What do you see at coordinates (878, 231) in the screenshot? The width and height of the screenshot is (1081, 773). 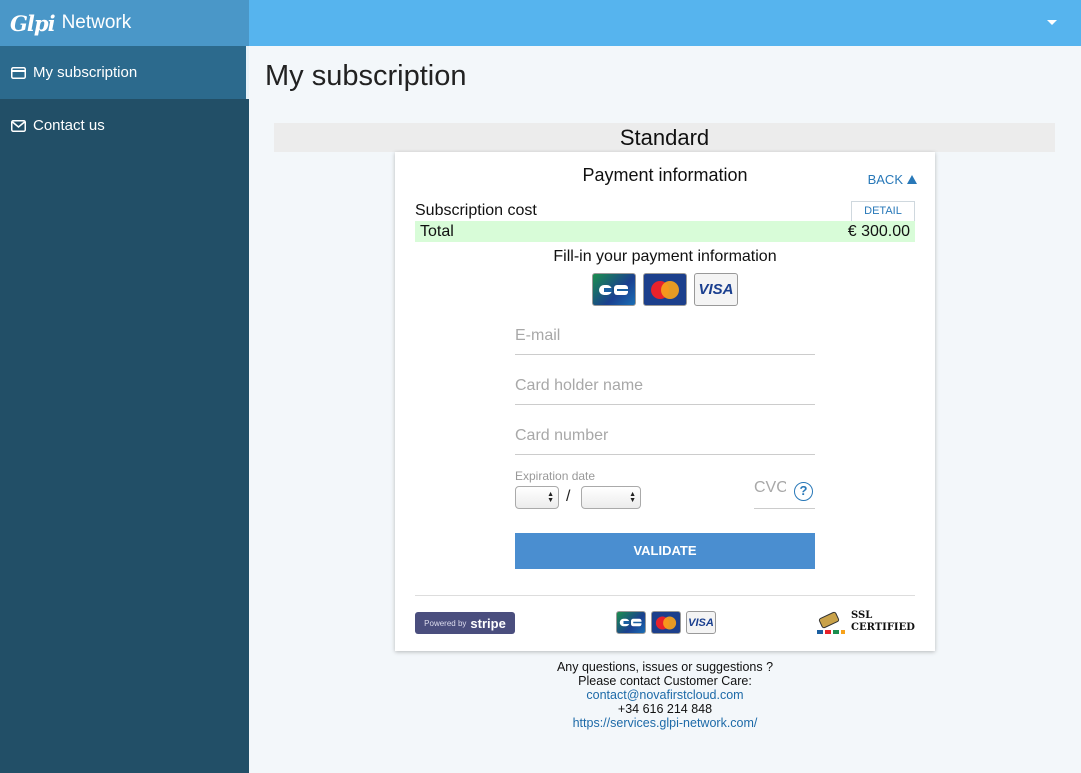 I see `total-value: € 300.00` at bounding box center [878, 231].